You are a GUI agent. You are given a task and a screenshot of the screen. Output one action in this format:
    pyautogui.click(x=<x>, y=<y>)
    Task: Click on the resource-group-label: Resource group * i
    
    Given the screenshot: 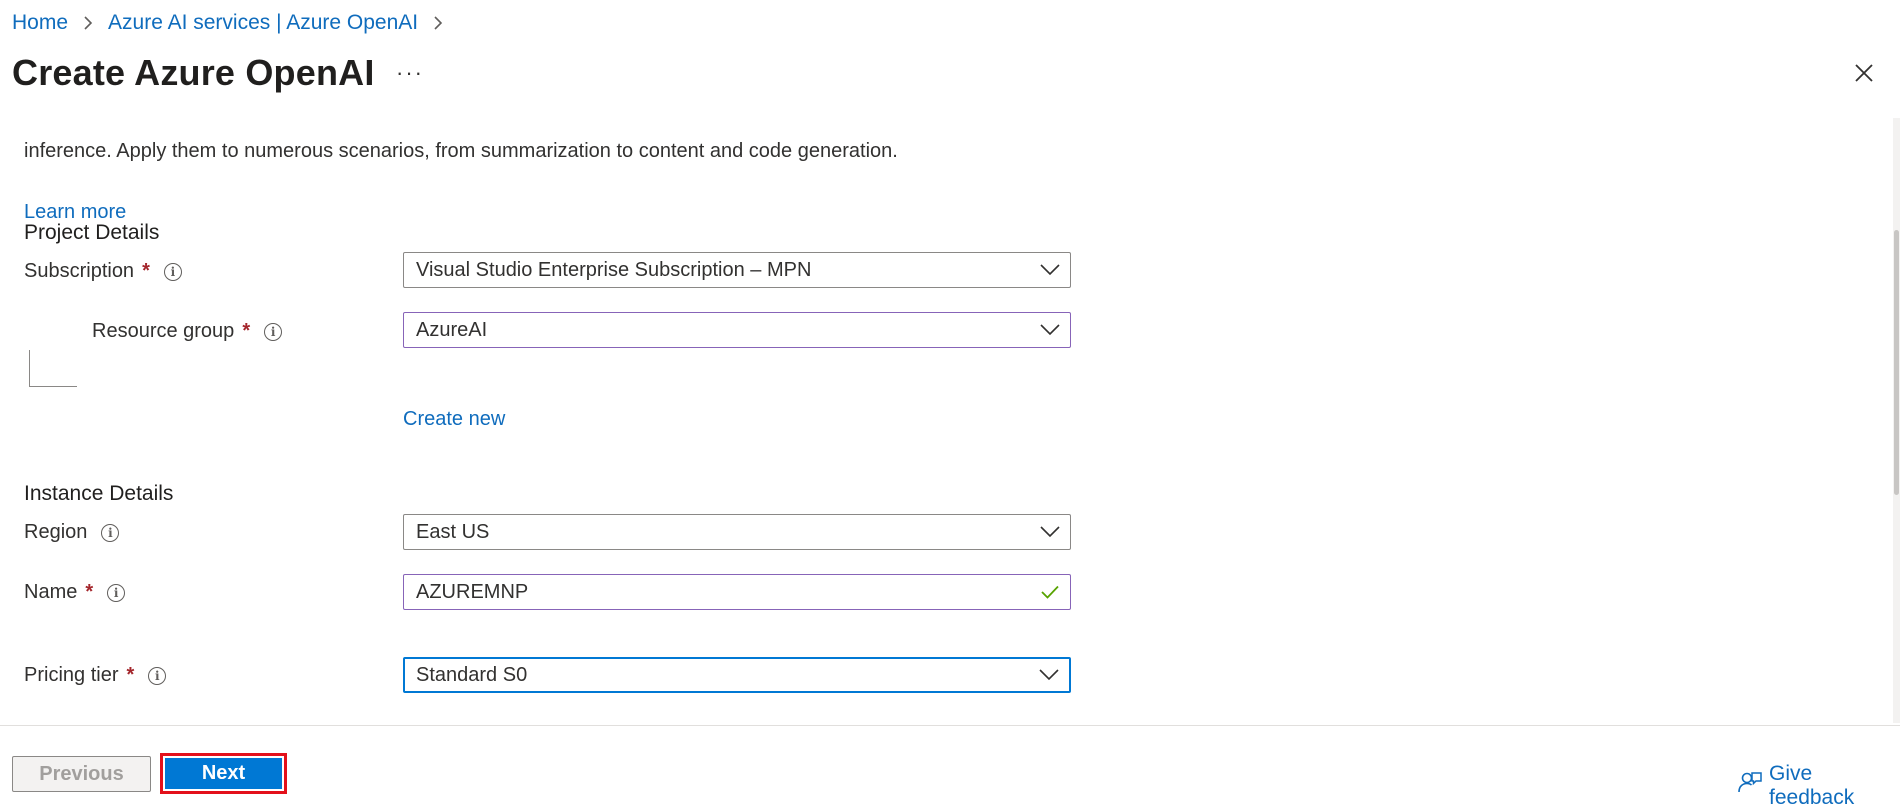 What is the action you would take?
    pyautogui.click(x=187, y=331)
    